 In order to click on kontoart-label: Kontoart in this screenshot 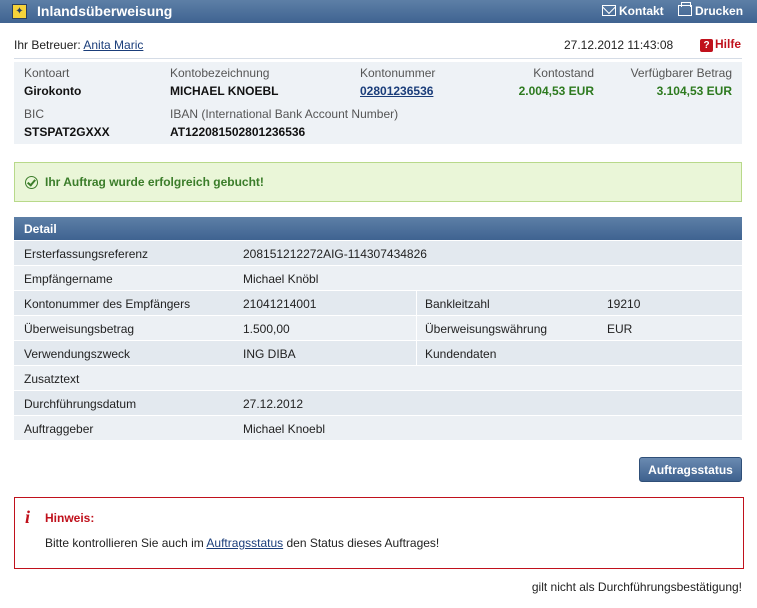, I will do `click(47, 73)`.